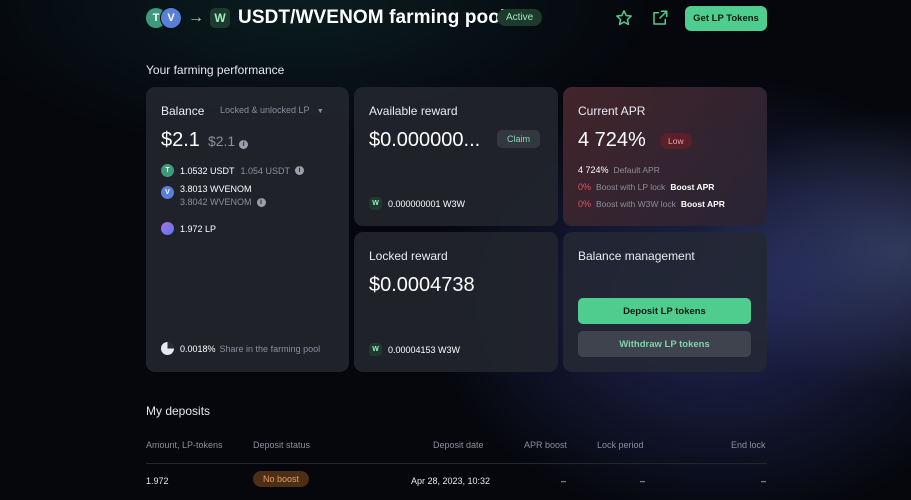 This screenshot has height=500, width=911. I want to click on pool-share-row: 0.0018% Share in the farming pool, so click(240, 348).